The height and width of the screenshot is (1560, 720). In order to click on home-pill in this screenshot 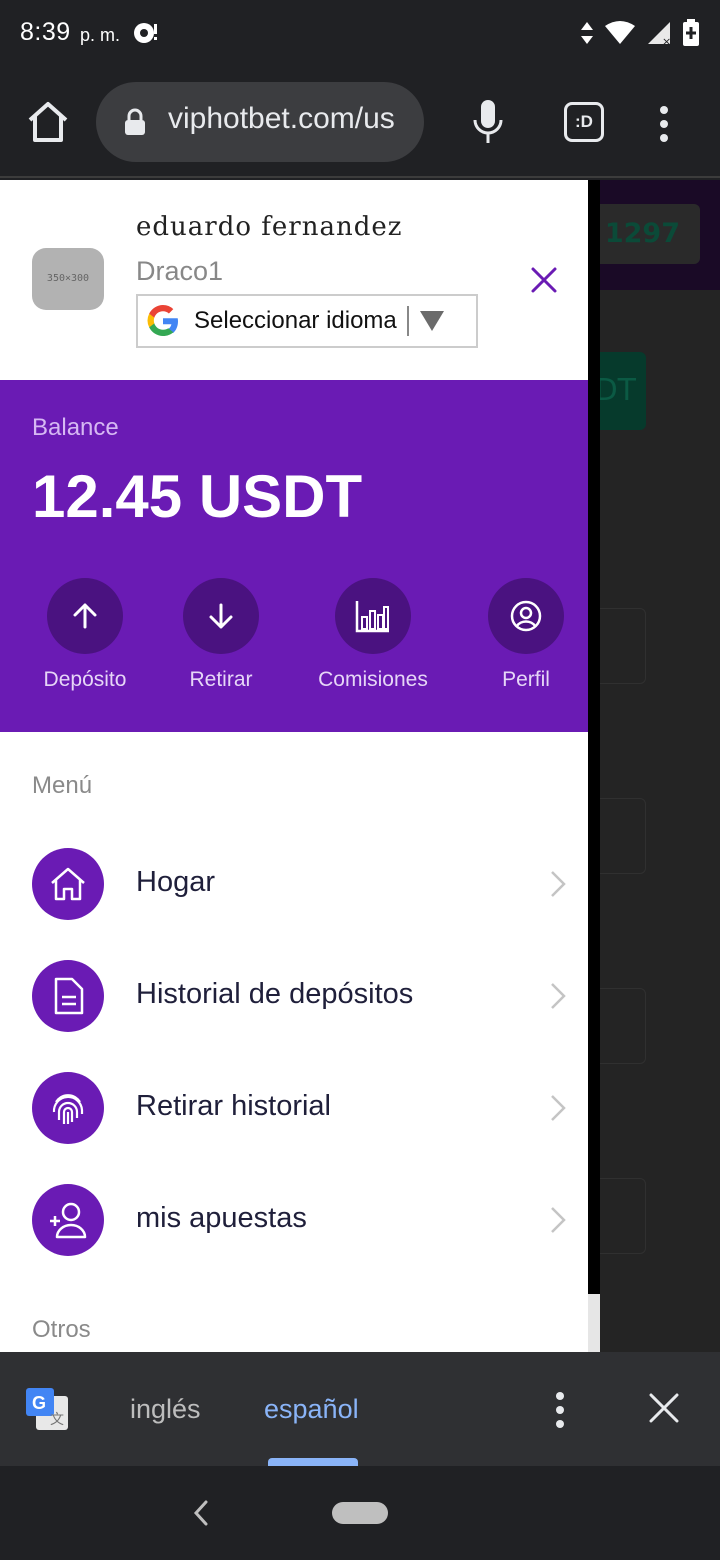, I will do `click(360, 1513)`.